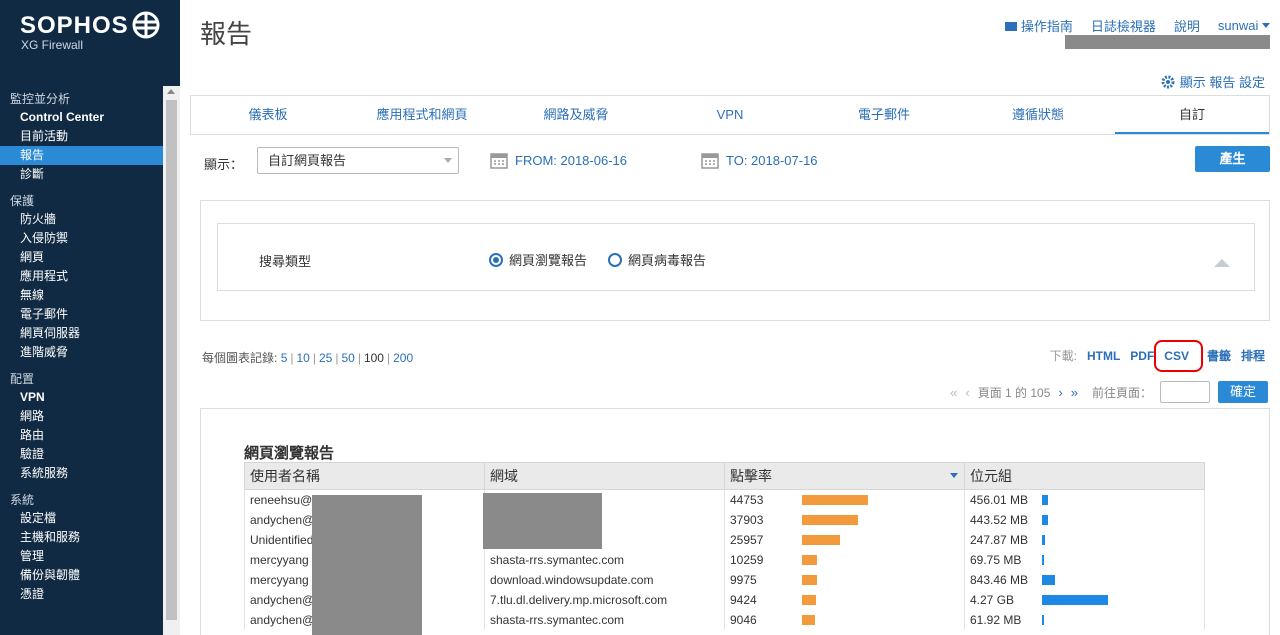 This screenshot has height=635, width=1280. I want to click on sidebar-item: 系統服務, so click(81, 473).